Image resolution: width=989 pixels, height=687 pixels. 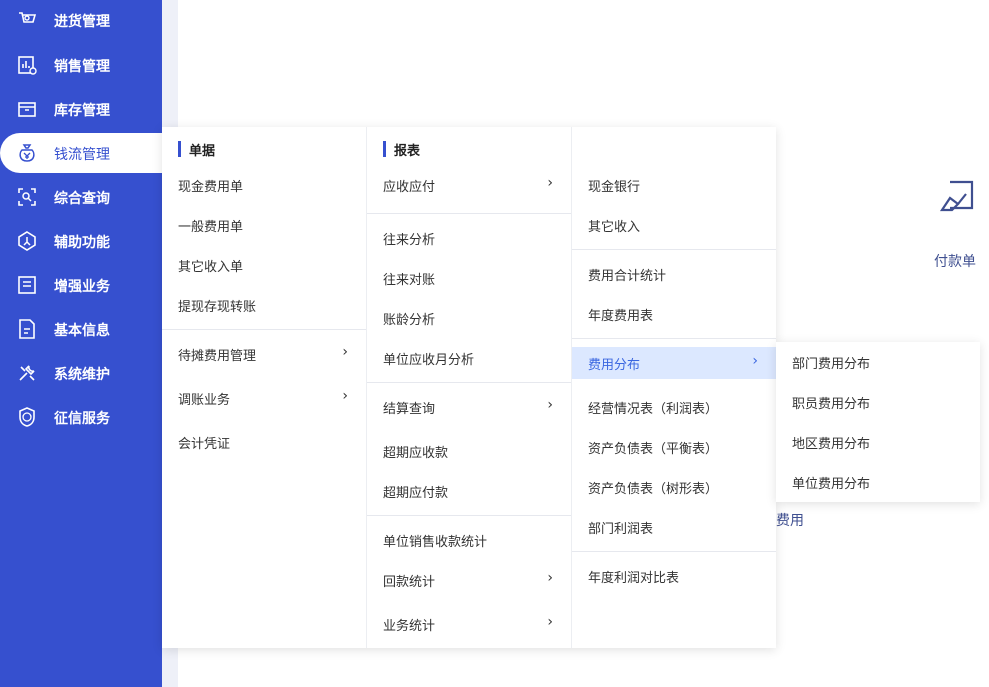 I want to click on menu-item-label: 地区费用分布, so click(x=831, y=444).